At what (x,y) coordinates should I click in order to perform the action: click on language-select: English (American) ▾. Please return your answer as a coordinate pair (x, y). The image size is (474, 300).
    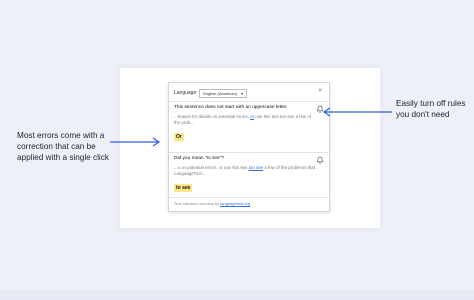
    Looking at the image, I should click on (223, 93).